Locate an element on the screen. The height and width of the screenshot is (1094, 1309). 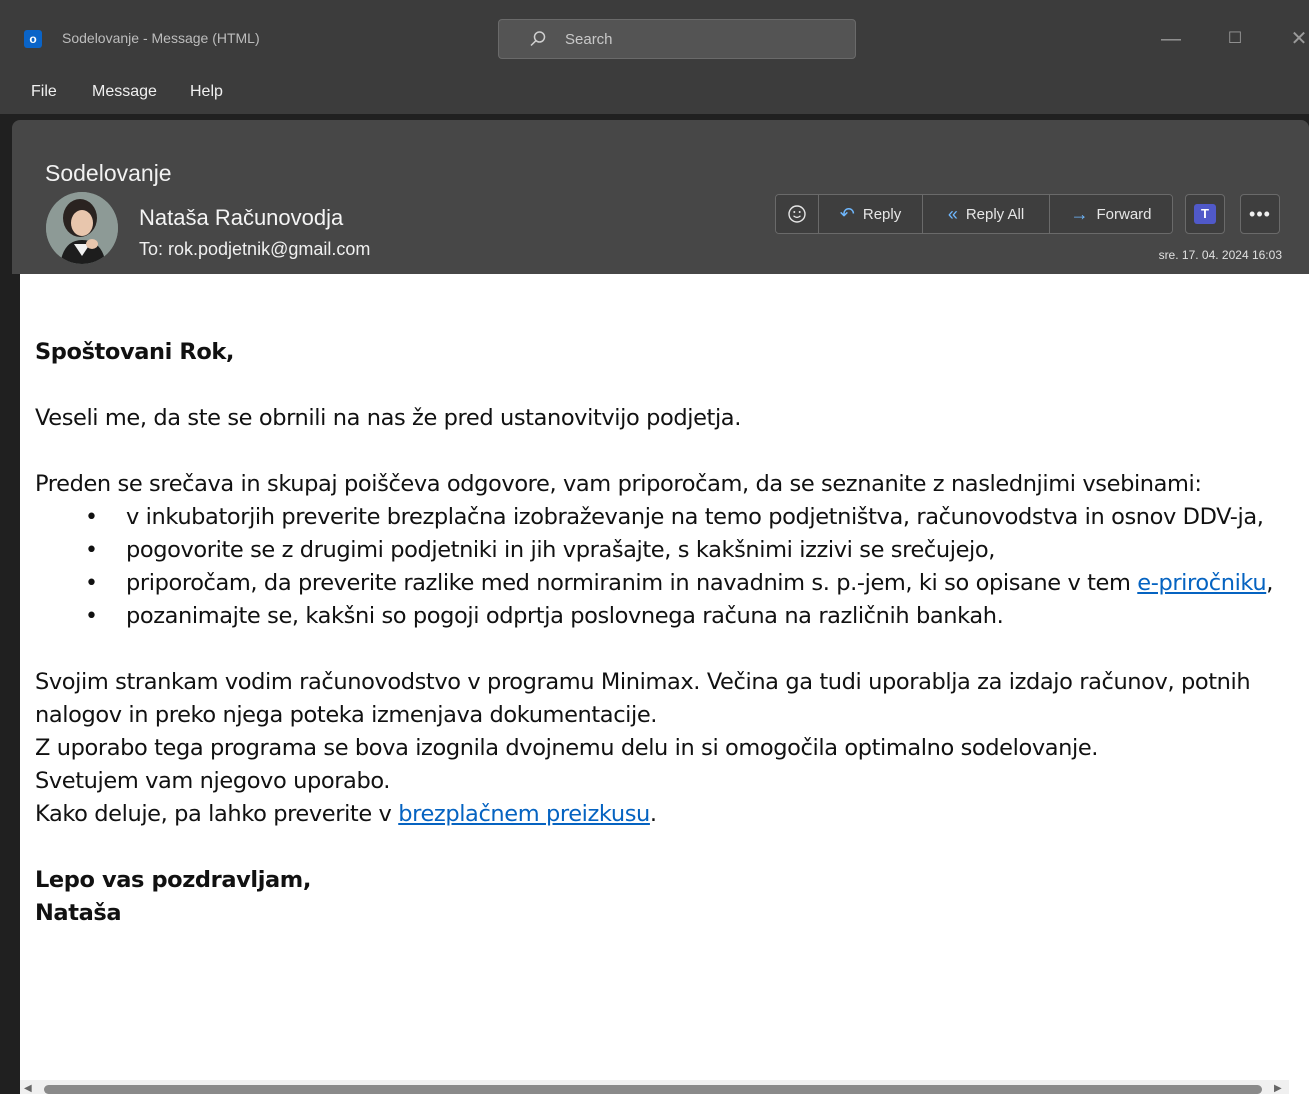
scroll-right-icon: ▶ is located at coordinates (1278, 1088).